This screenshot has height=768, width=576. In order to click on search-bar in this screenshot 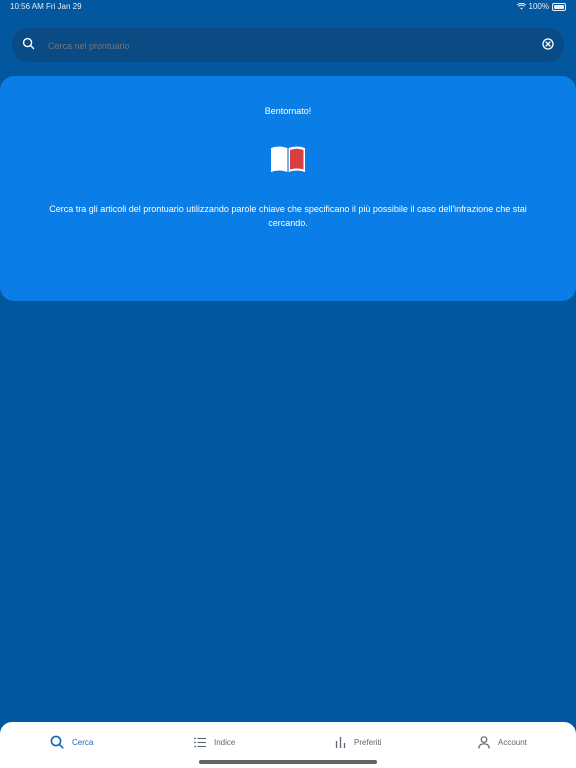, I will do `click(288, 45)`.